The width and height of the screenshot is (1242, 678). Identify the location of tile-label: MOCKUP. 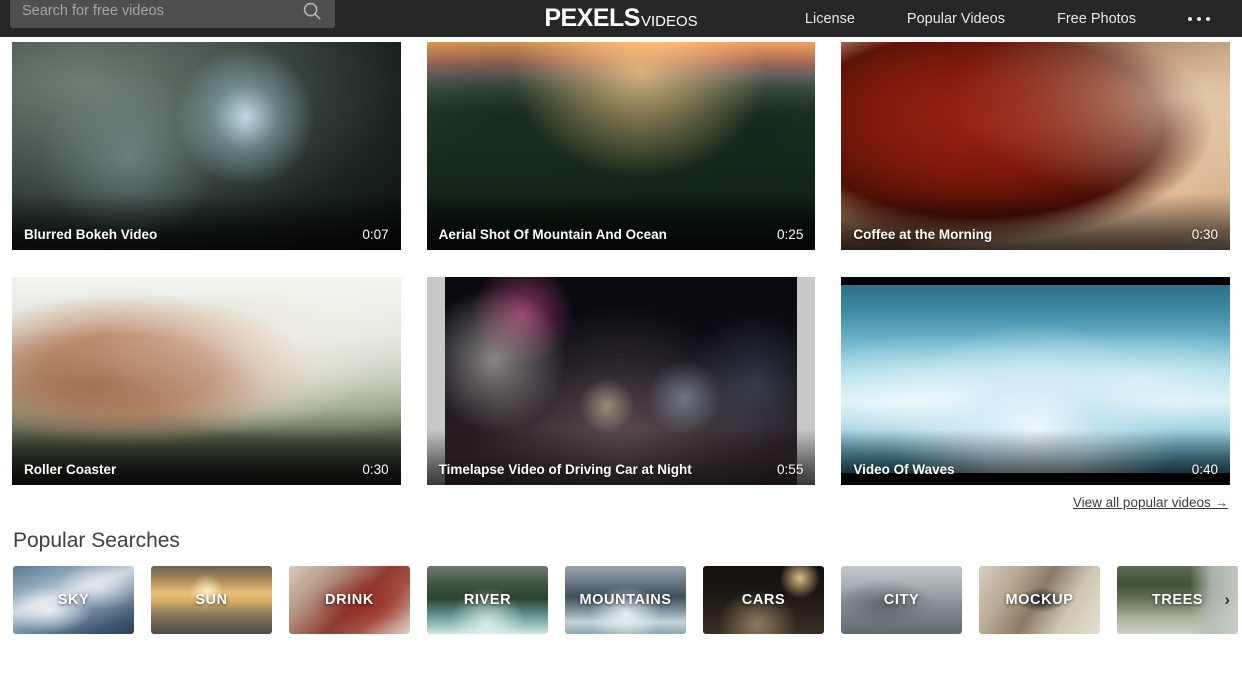
(1039, 600).